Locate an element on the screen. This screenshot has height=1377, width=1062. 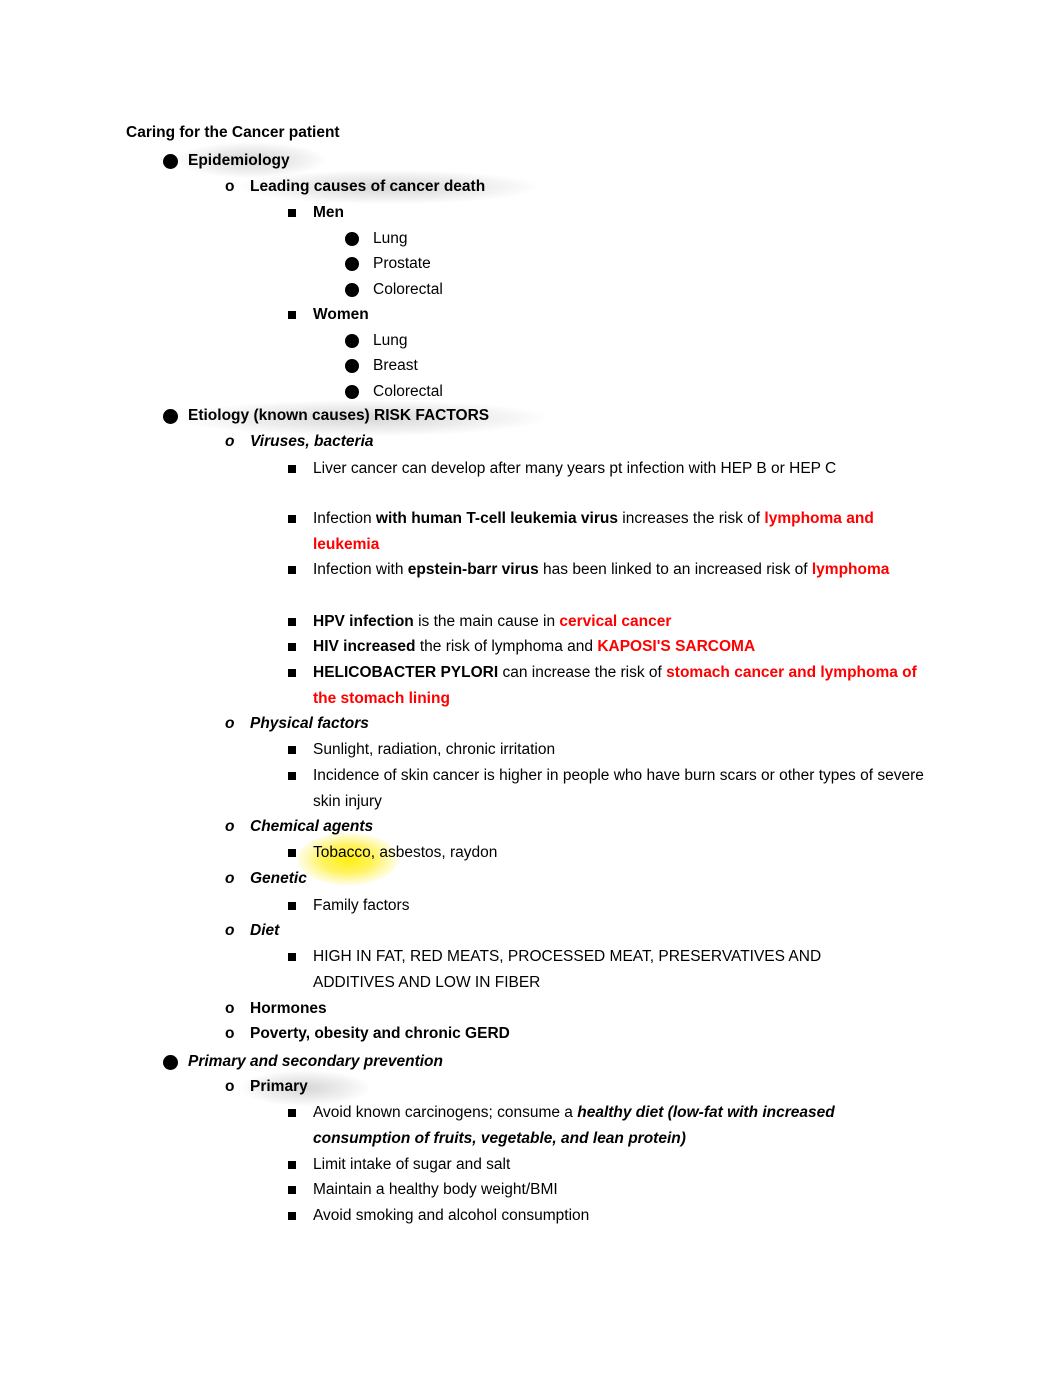
segment-plain: the risk of lymphoma and is located at coordinates (506, 646).